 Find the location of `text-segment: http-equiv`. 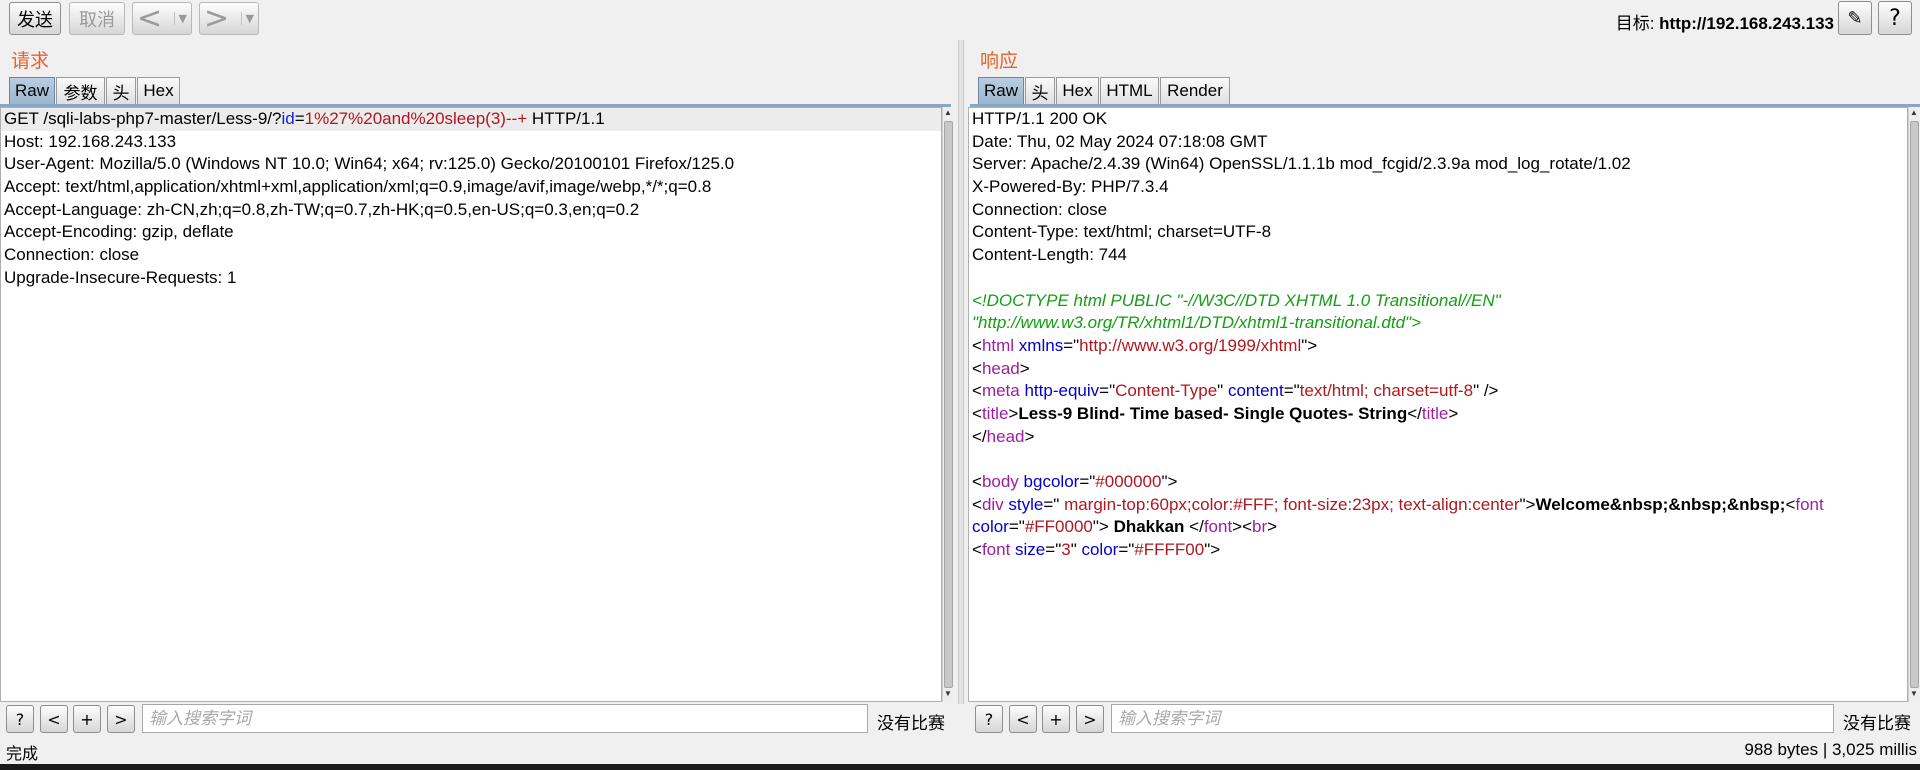

text-segment: http-equiv is located at coordinates (1062, 391).